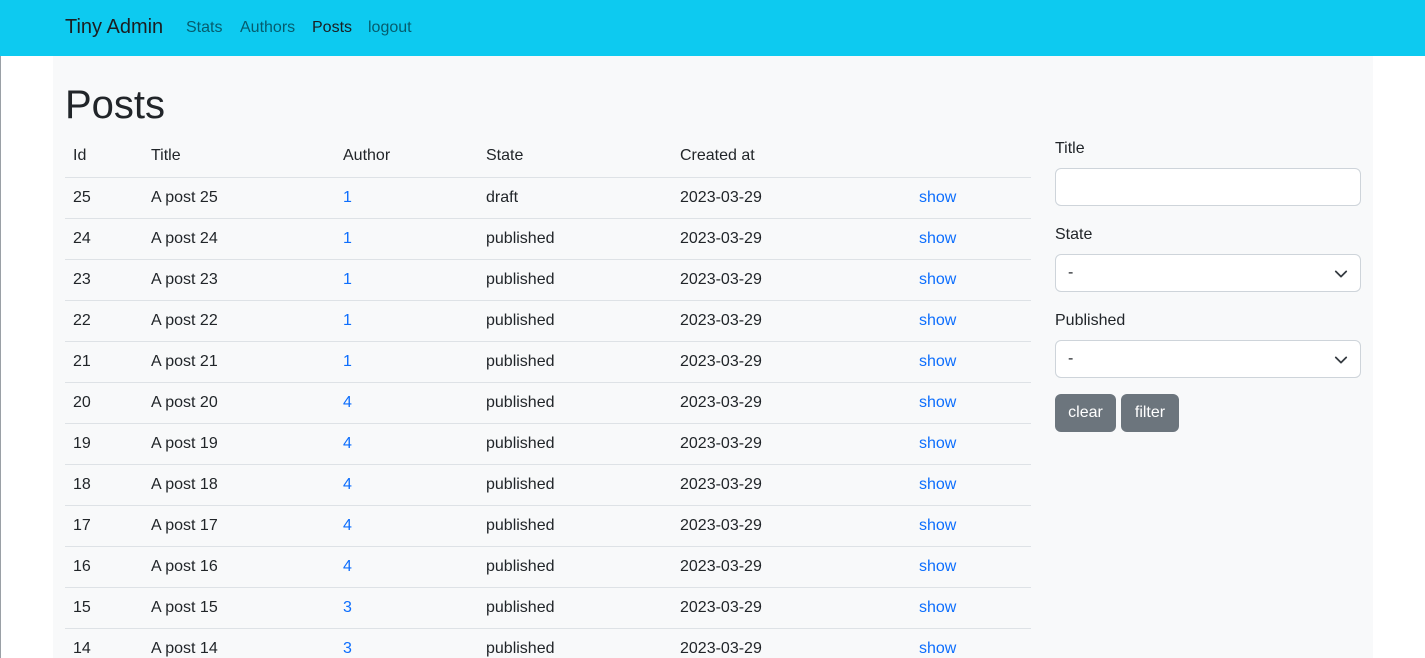 The width and height of the screenshot is (1425, 658). Describe the element at coordinates (104, 280) in the screenshot. I see `table-cell: 23` at that location.